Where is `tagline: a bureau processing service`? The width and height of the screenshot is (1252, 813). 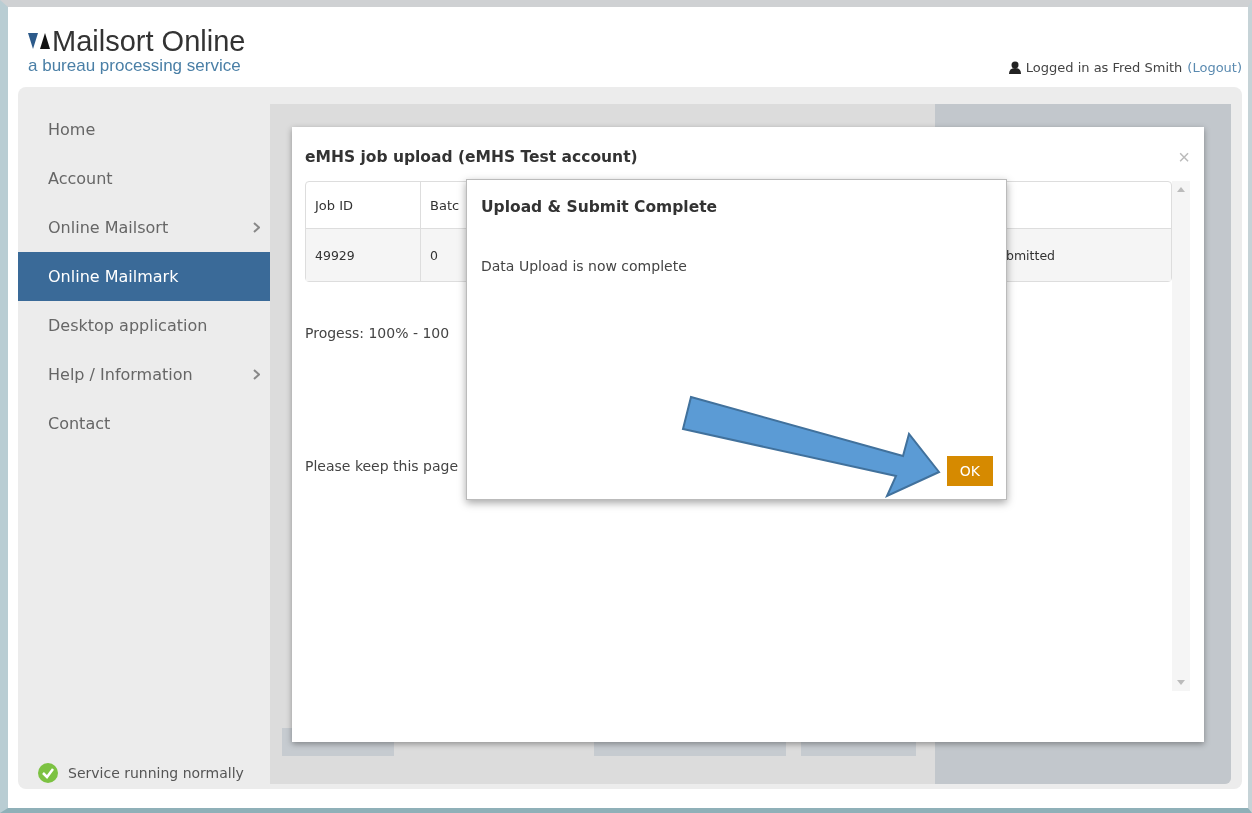
tagline: a bureau processing service is located at coordinates (135, 66).